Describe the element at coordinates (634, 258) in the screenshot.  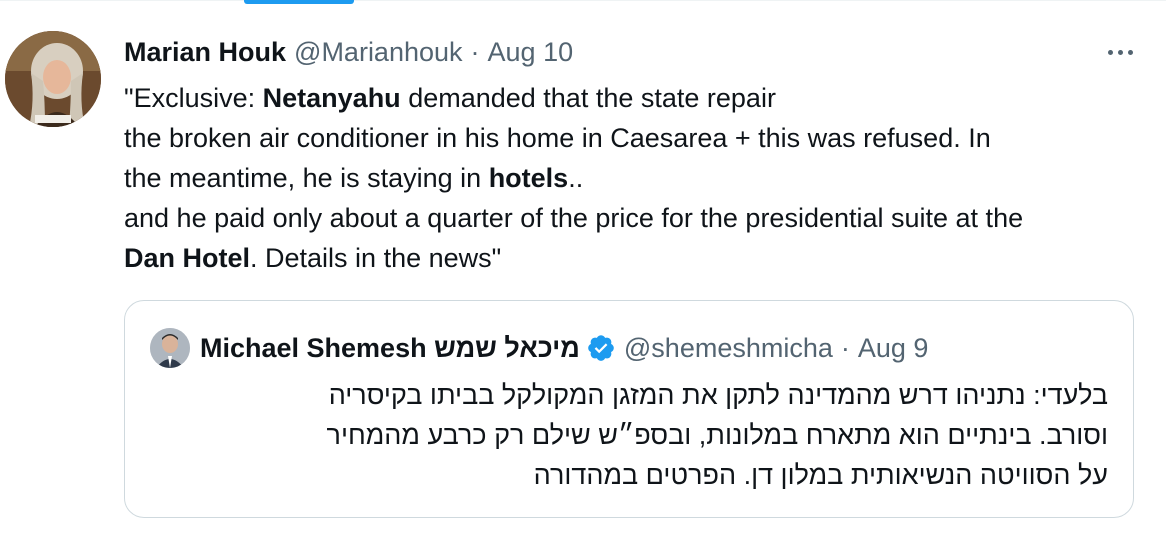
I see `tweet-text-line: Dan Hotel. Details in the news"` at that location.